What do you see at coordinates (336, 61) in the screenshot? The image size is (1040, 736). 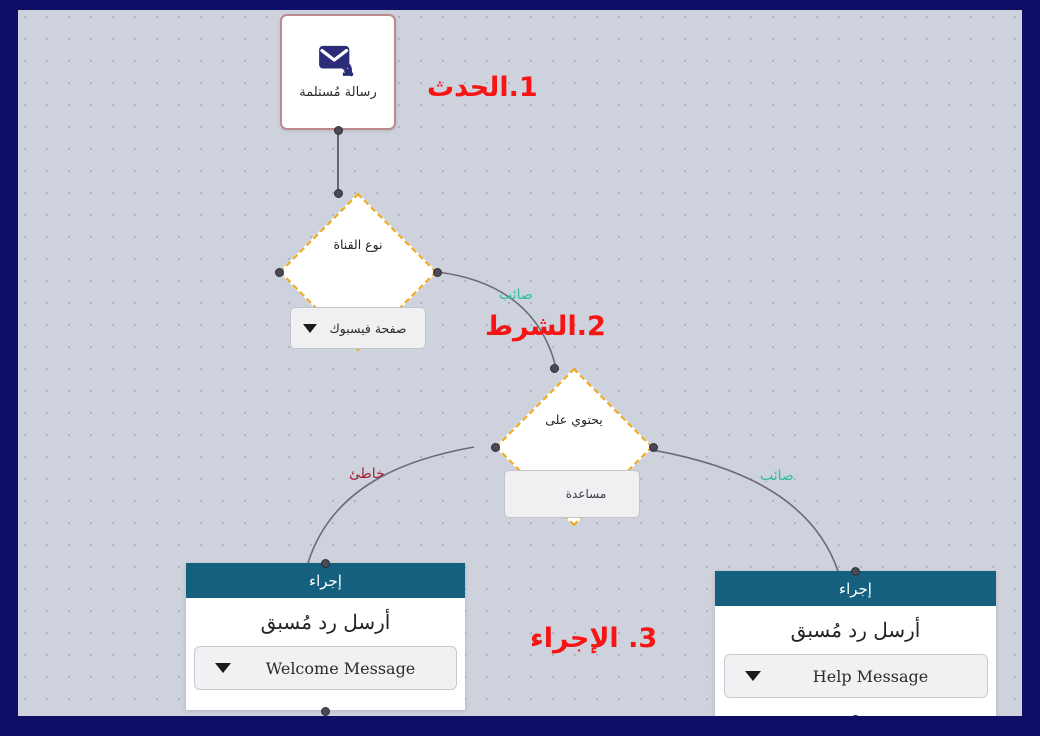 I see `incoming-mail-icon` at bounding box center [336, 61].